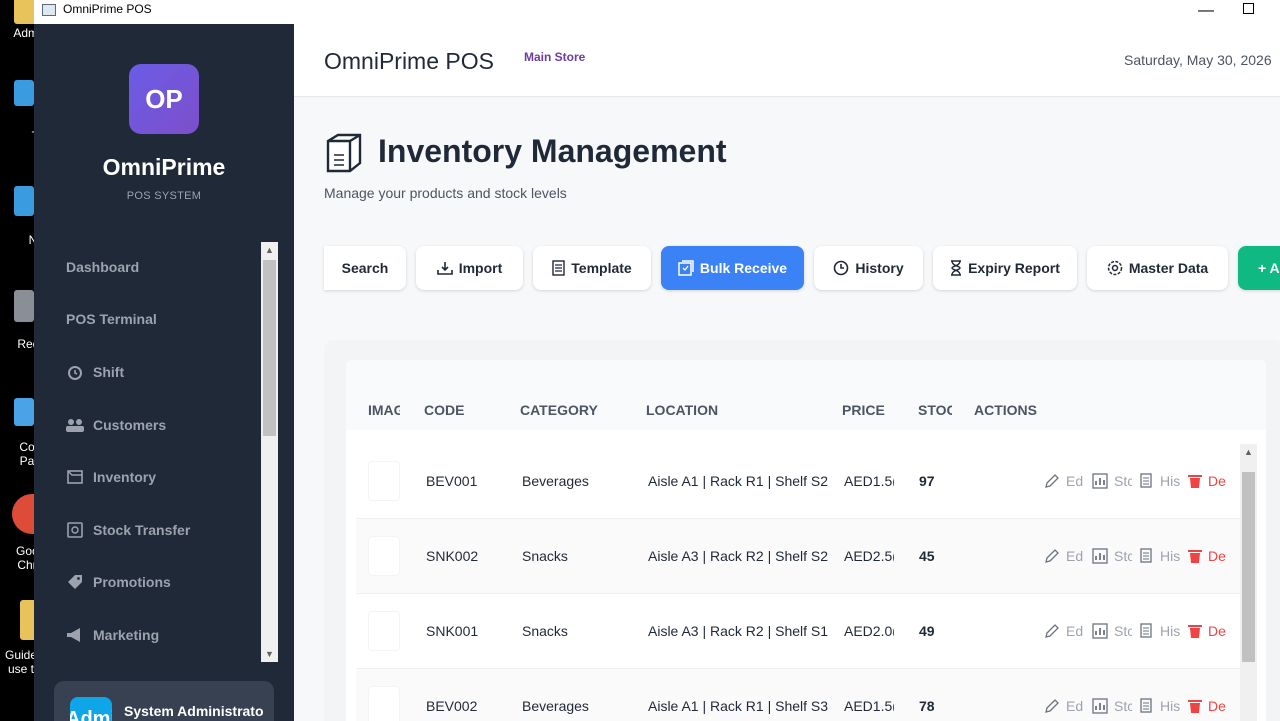 This screenshot has width=1280, height=721. I want to click on desktop-icon-chrome: Goo Chr, so click(17, 539).